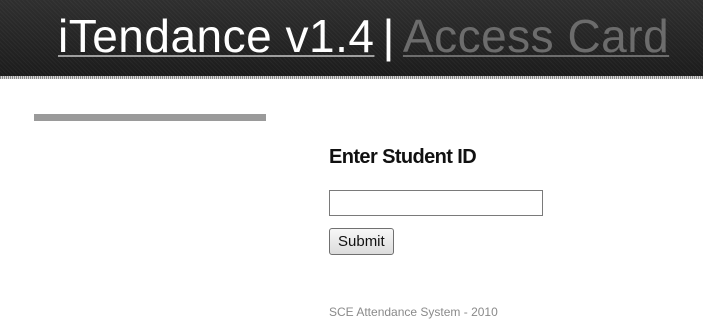  Describe the element at coordinates (536, 36) in the screenshot. I see `section-link-access-card: Access Card` at that location.